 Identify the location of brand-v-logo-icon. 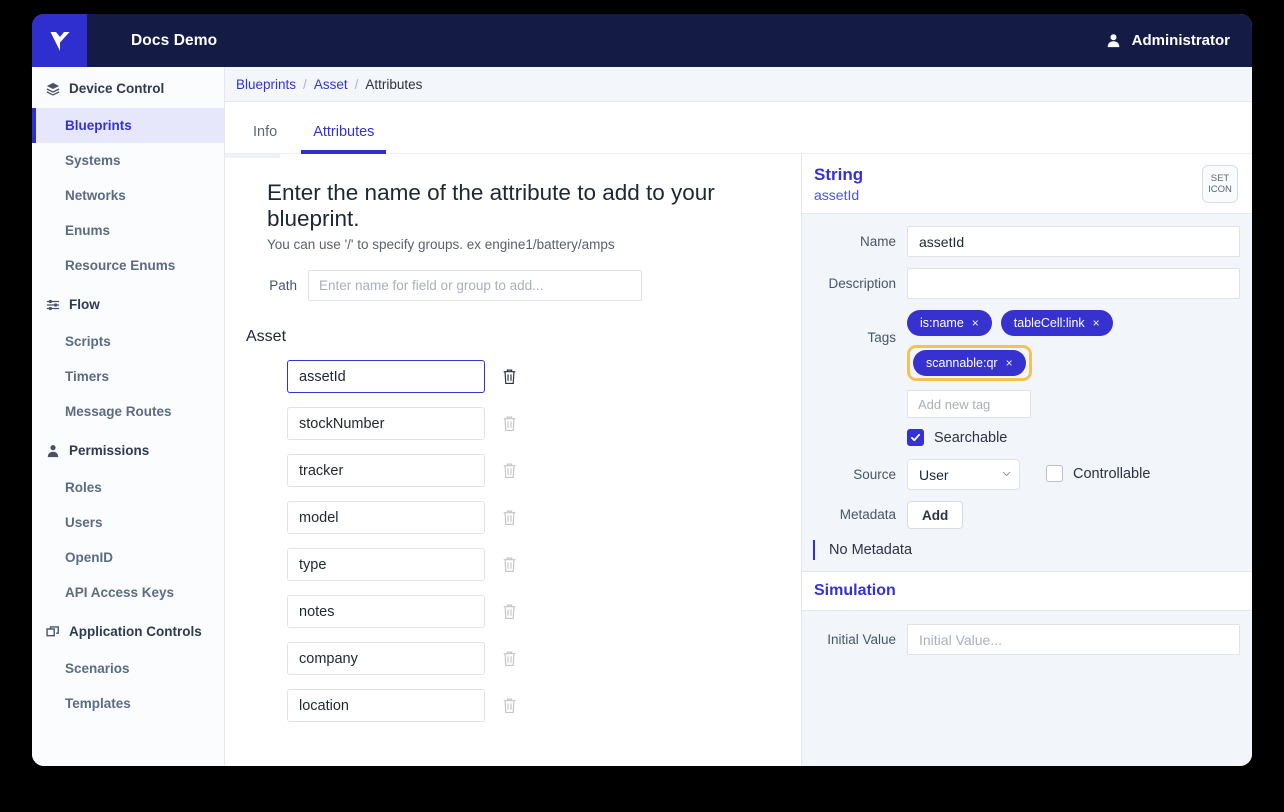
(59, 41).